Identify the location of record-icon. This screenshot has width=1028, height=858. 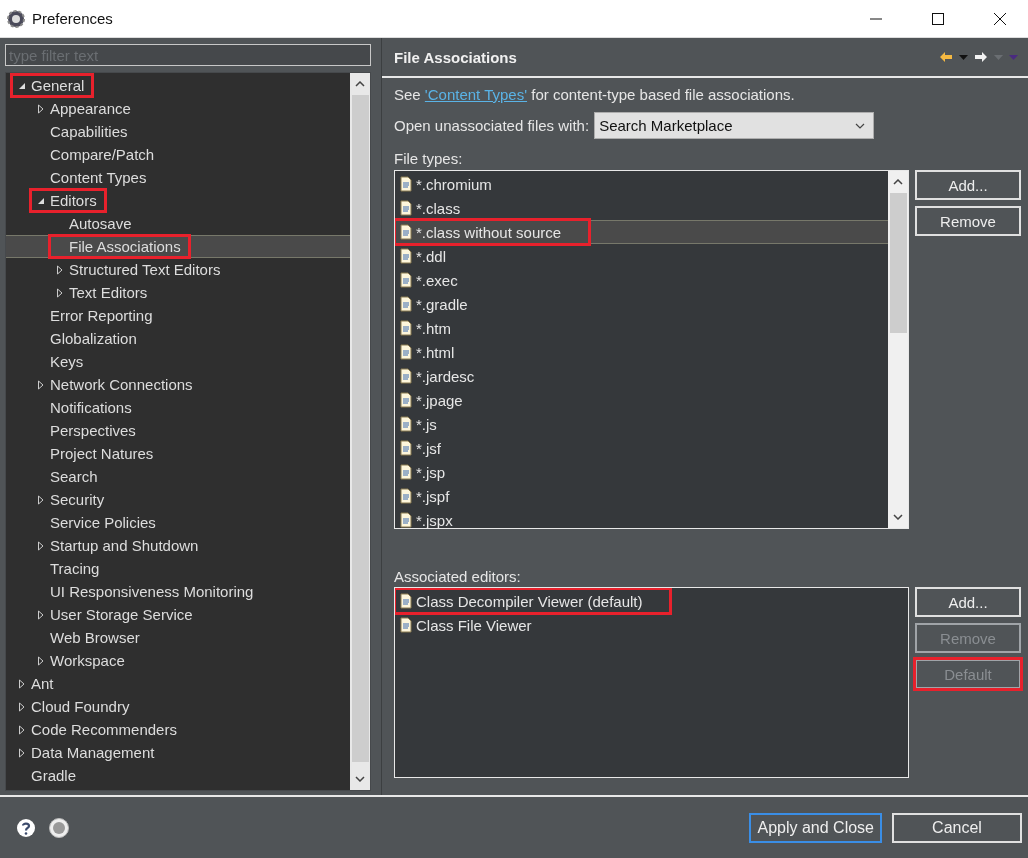
(59, 827).